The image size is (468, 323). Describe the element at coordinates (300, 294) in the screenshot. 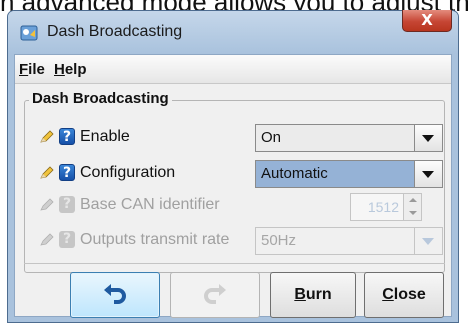

I see `burn-mnemonic: B` at that location.